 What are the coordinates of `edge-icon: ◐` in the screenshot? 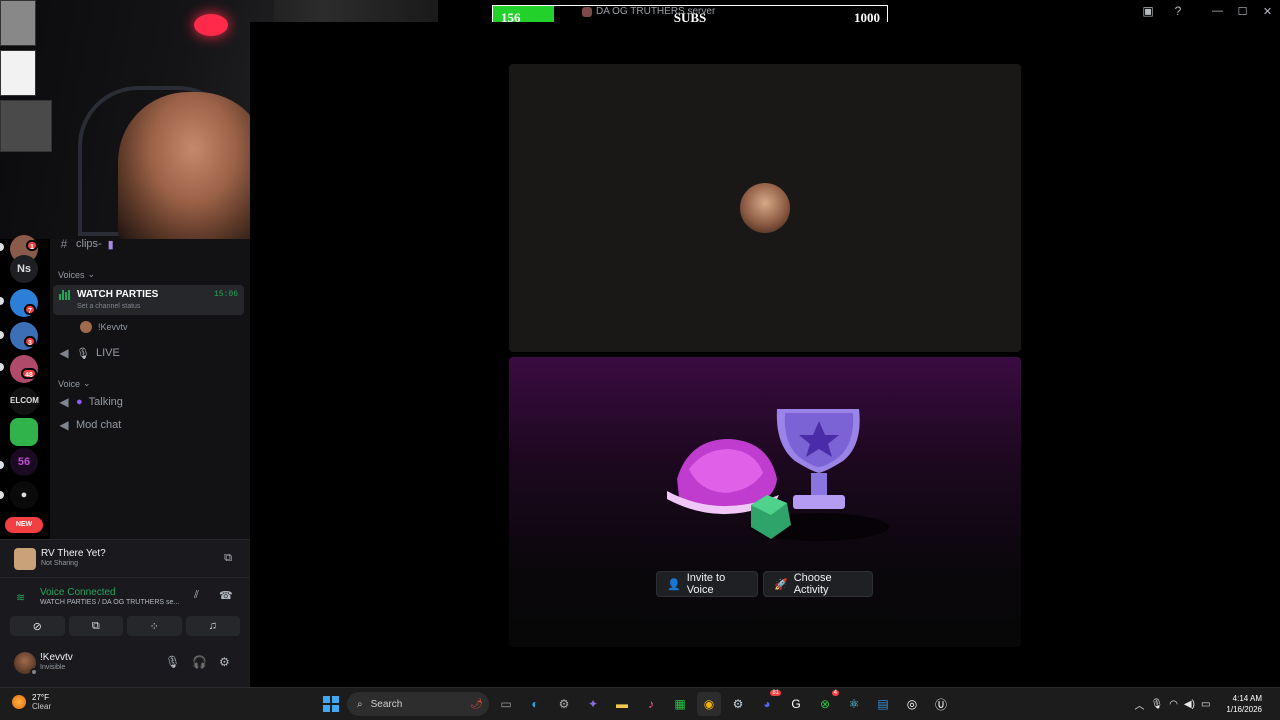 It's located at (535, 704).